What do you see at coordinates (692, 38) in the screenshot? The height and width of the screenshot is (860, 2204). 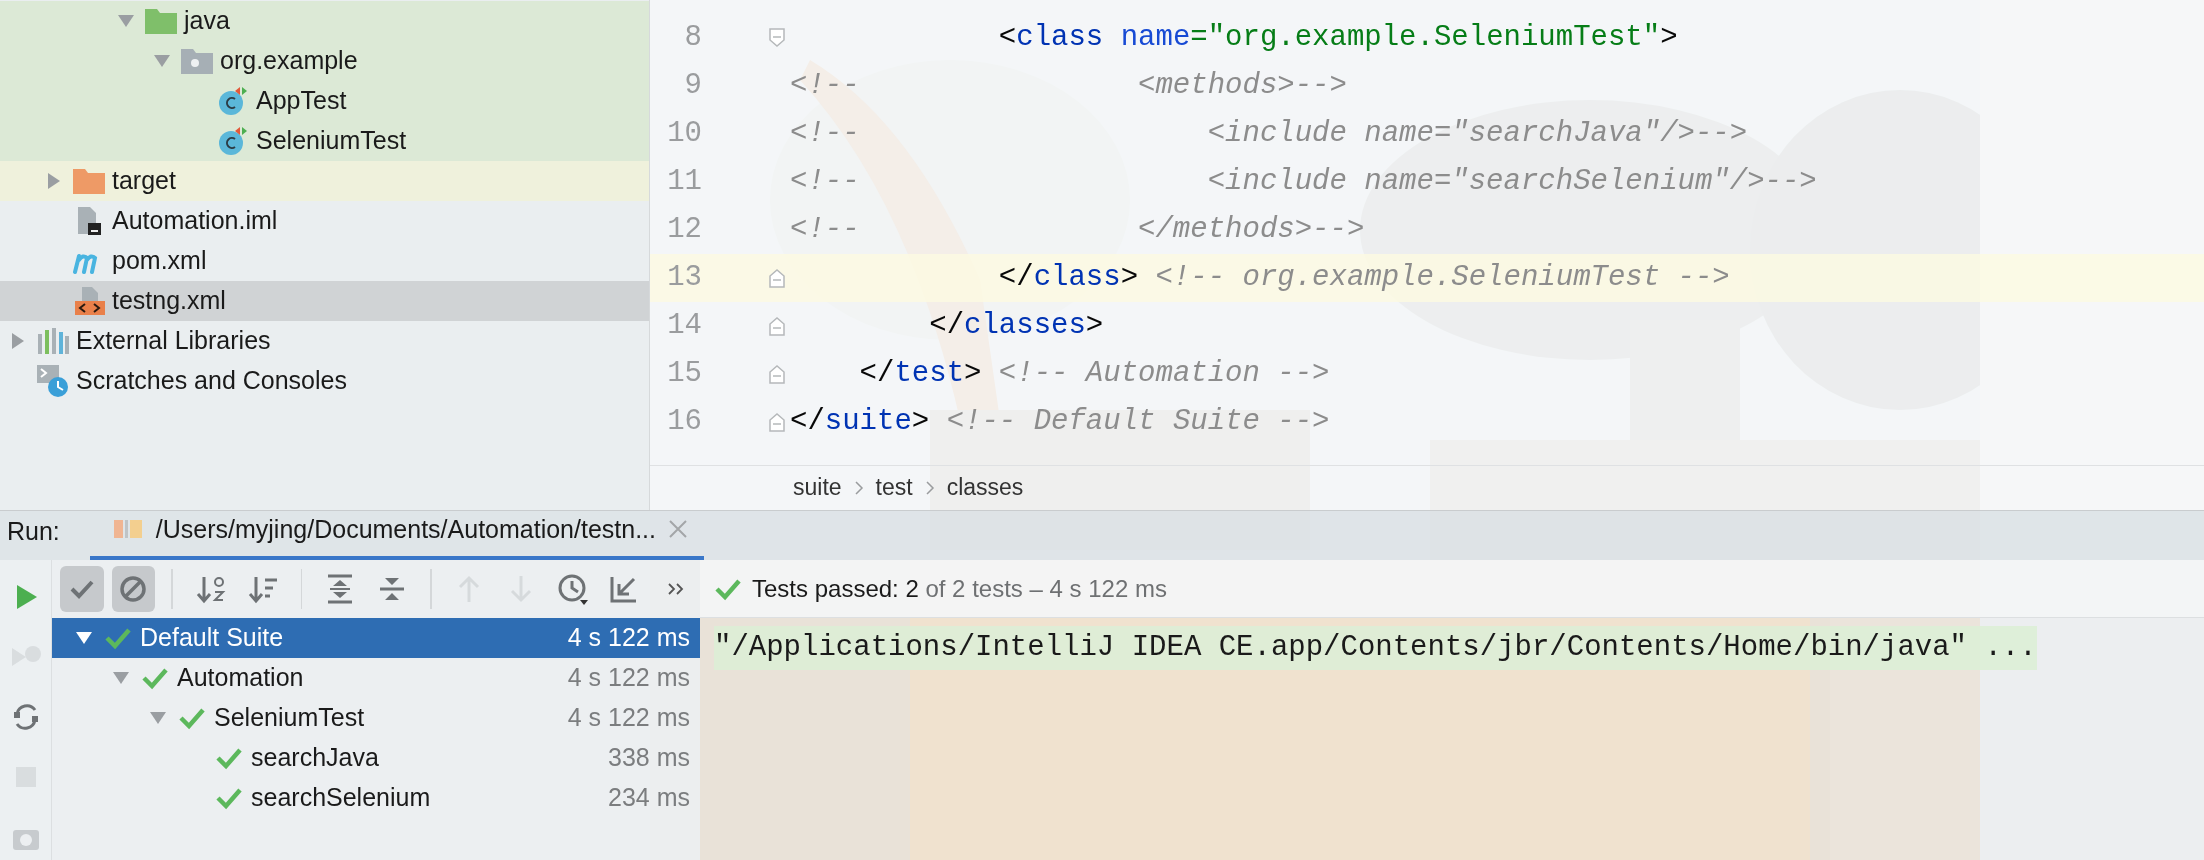 I see `line-number: 8` at bounding box center [692, 38].